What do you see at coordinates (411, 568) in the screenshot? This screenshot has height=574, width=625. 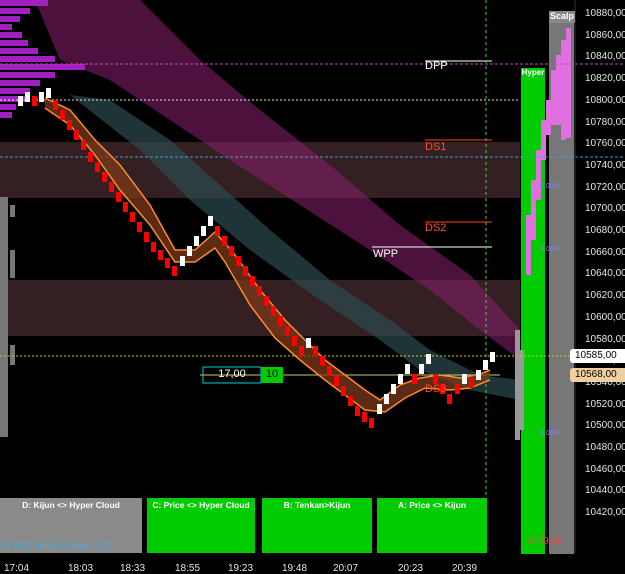 I see `time-tick: 20:23` at bounding box center [411, 568].